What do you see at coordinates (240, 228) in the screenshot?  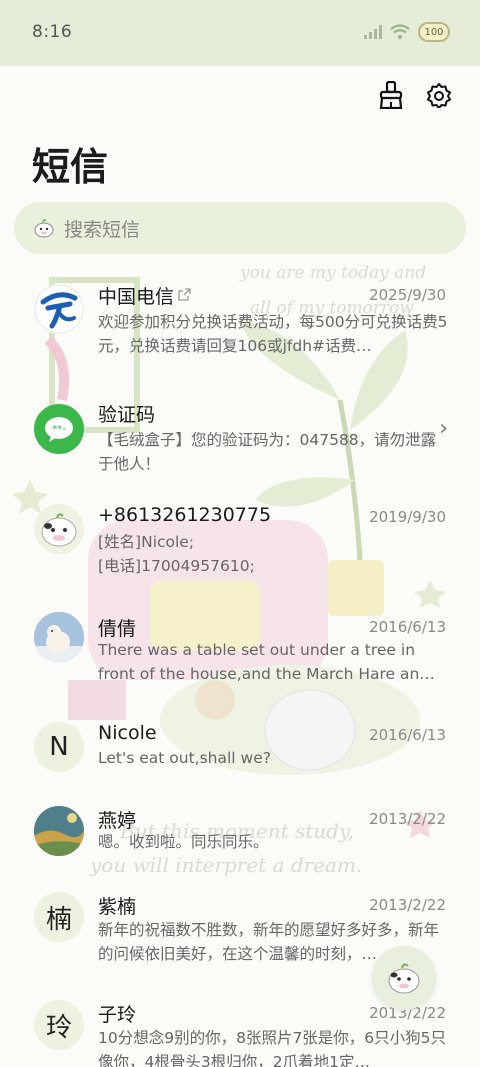 I see `search-bar: 搜索短信` at bounding box center [240, 228].